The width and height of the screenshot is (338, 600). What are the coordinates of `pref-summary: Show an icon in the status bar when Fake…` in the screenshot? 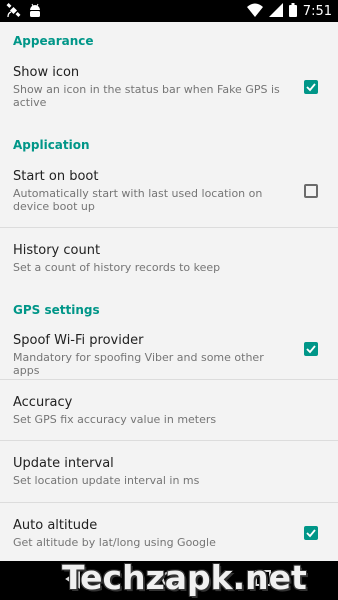 It's located at (146, 96).